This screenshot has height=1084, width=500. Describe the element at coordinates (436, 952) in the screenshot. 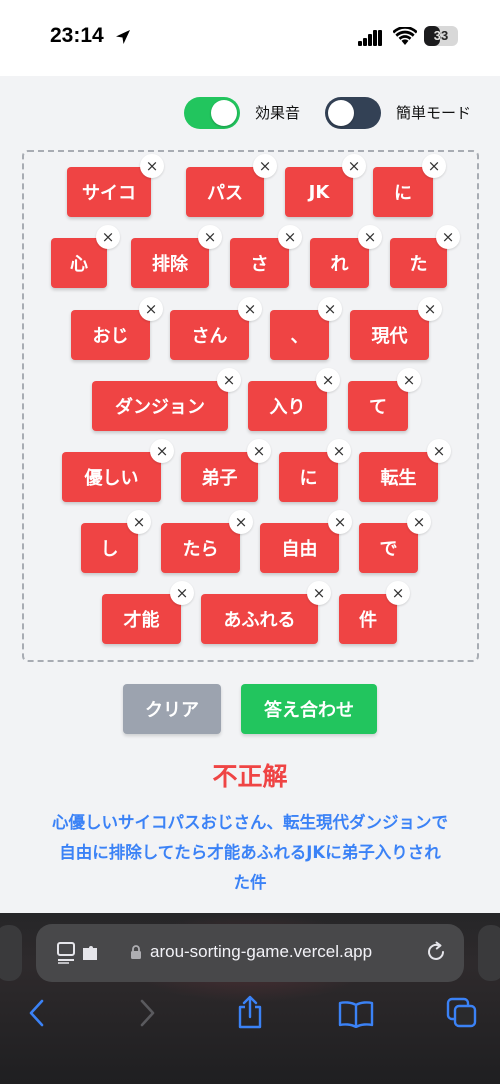

I see `reload-icon` at that location.